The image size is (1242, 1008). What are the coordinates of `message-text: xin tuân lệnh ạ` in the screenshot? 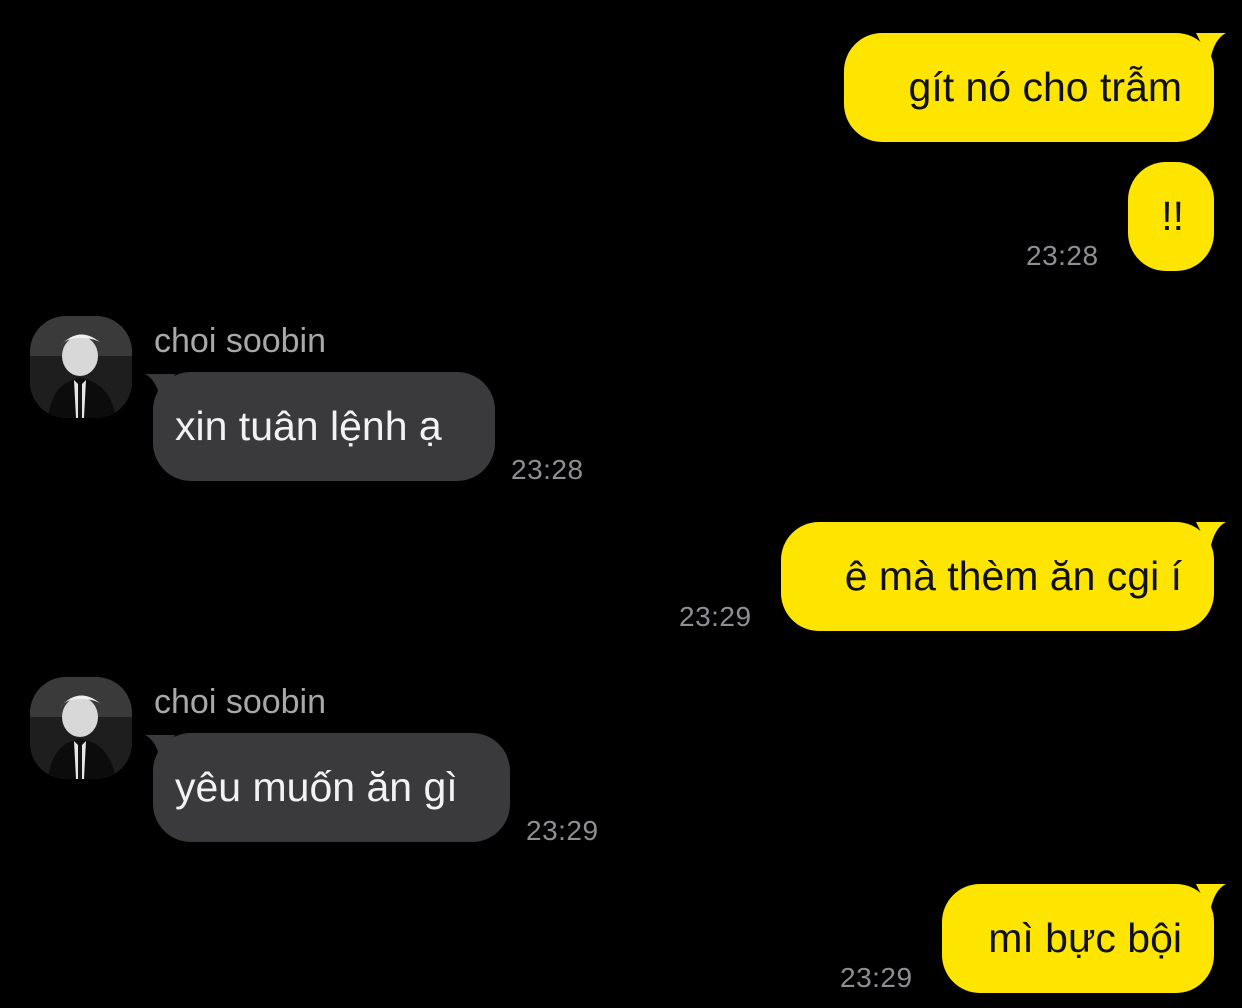 It's located at (308, 426).